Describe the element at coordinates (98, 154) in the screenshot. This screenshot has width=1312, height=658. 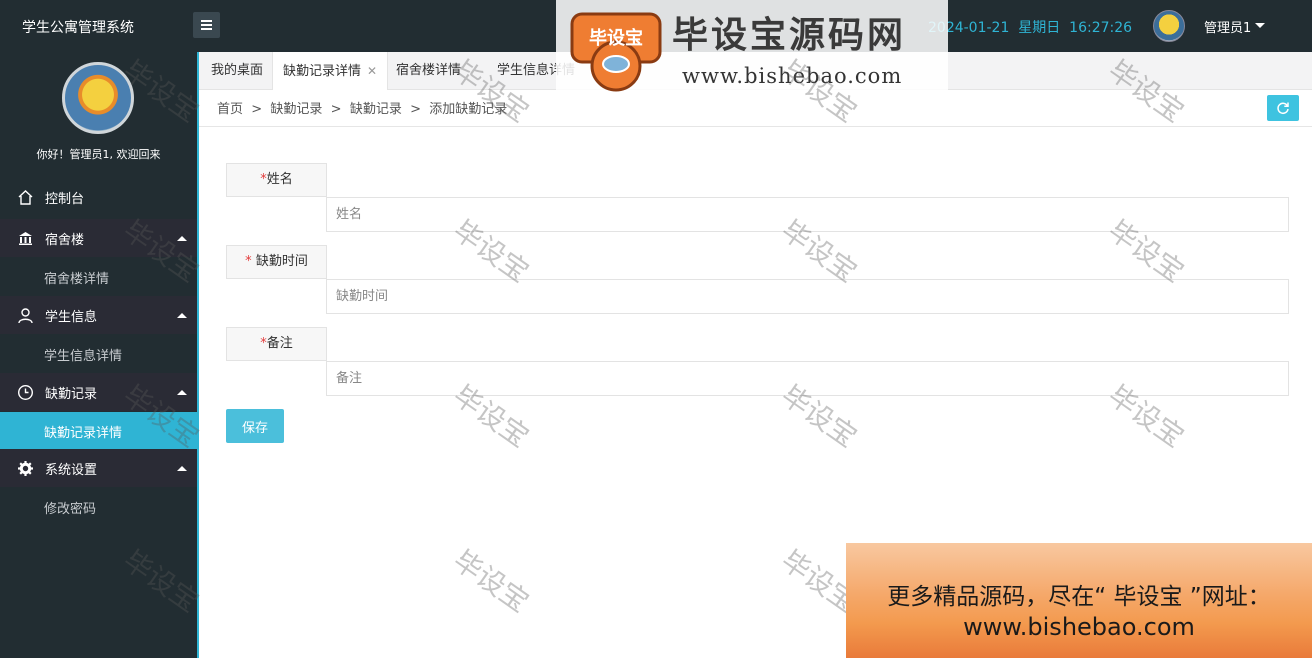
I see `welcome-text: 你好！管理员1, 欢迎回来` at that location.